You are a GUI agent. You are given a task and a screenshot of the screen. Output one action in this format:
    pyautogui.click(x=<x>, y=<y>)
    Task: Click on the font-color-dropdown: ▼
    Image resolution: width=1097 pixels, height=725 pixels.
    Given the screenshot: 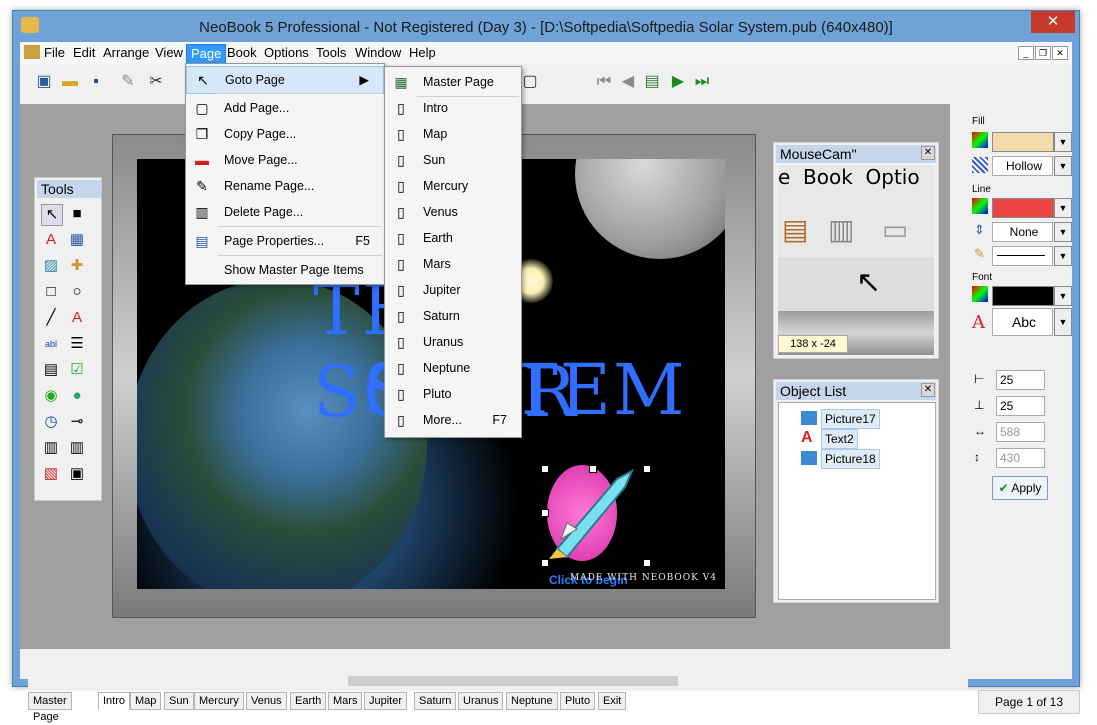 What is the action you would take?
    pyautogui.click(x=1063, y=296)
    